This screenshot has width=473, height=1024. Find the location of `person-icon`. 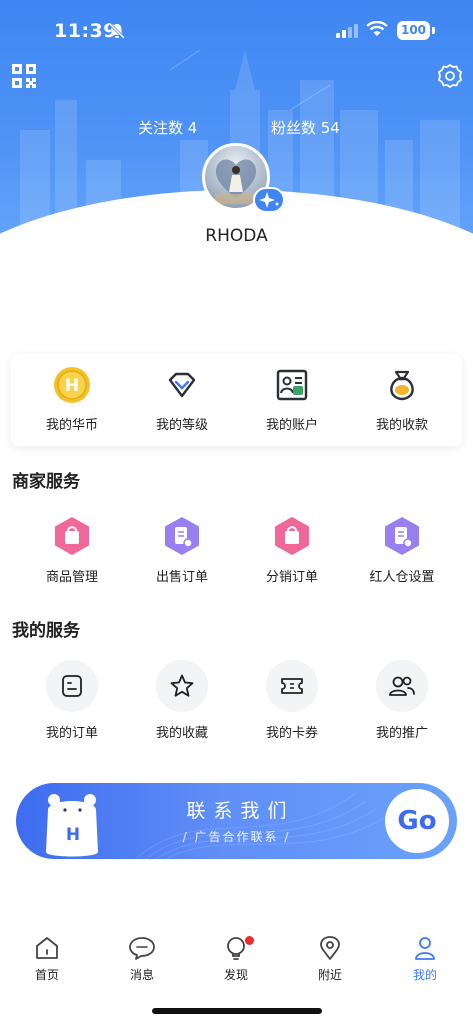

person-icon is located at coordinates (425, 948).